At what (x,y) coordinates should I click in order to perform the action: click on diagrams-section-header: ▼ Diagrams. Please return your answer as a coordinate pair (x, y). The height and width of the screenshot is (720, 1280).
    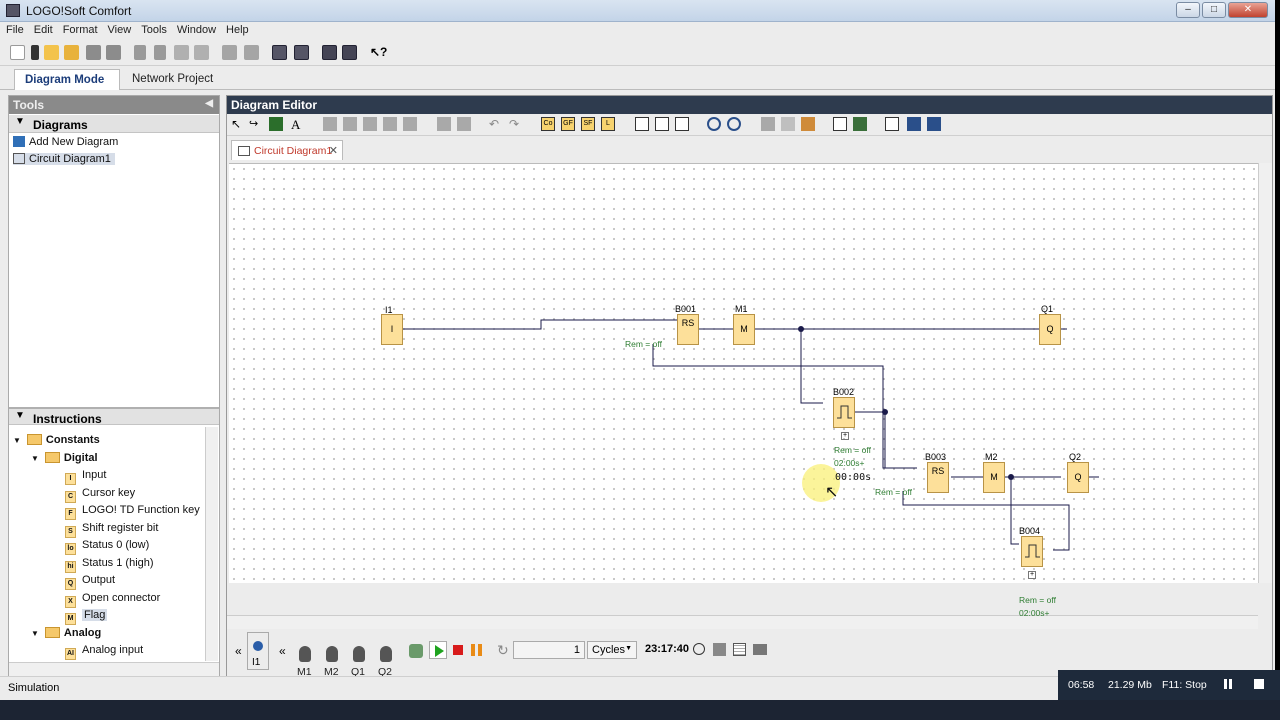
    Looking at the image, I should click on (114, 124).